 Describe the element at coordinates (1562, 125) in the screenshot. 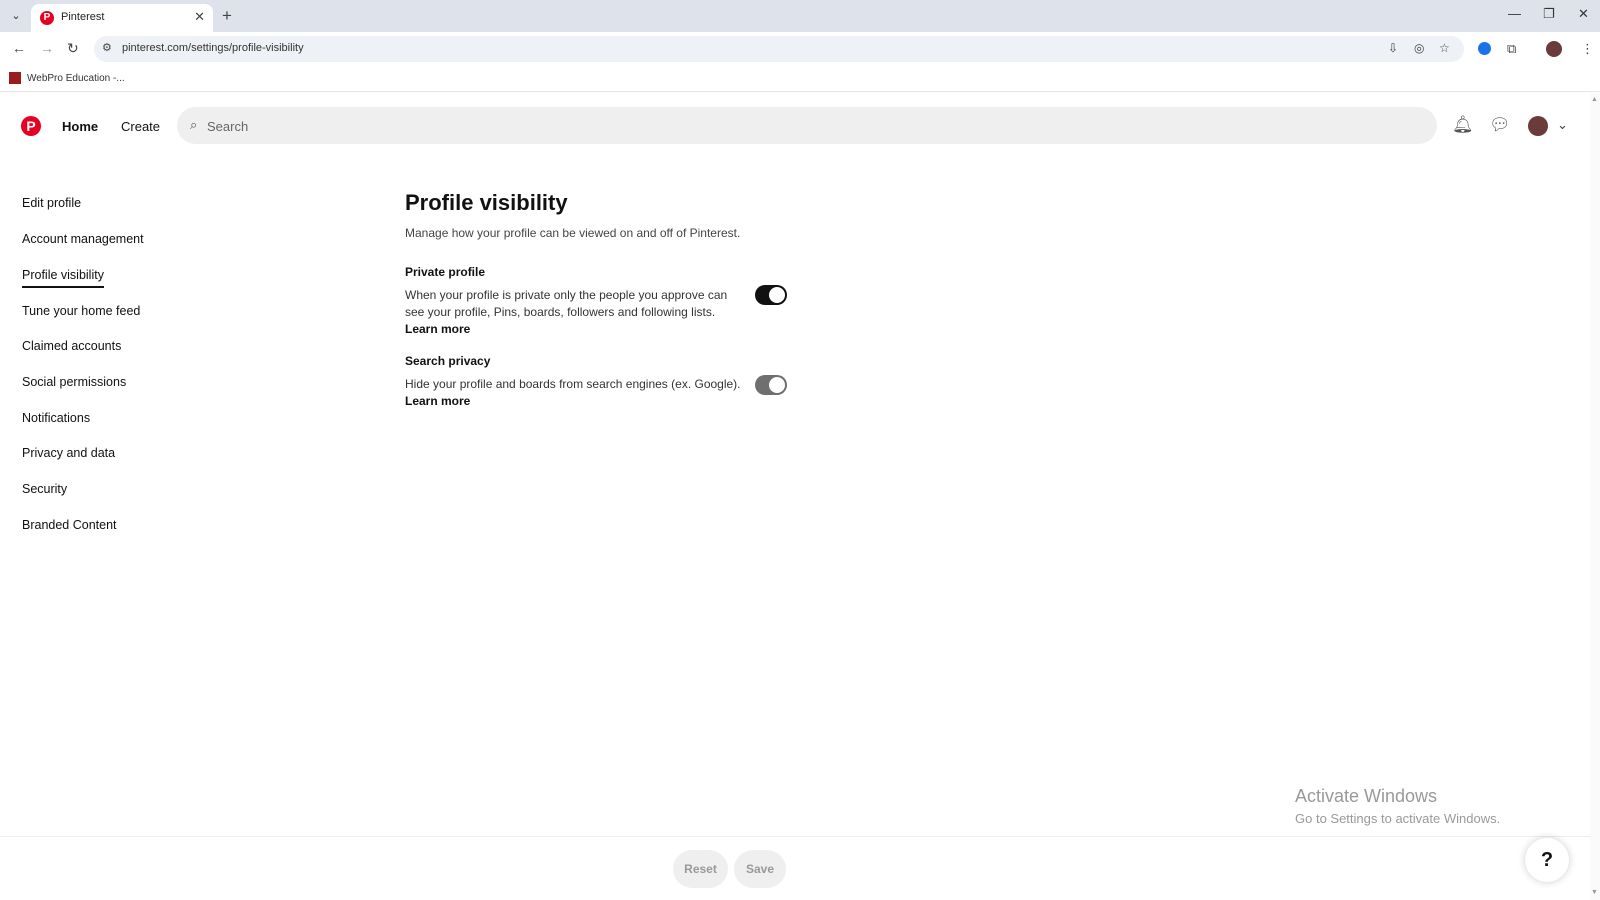

I see `chevron-down-icon: ⌄` at that location.